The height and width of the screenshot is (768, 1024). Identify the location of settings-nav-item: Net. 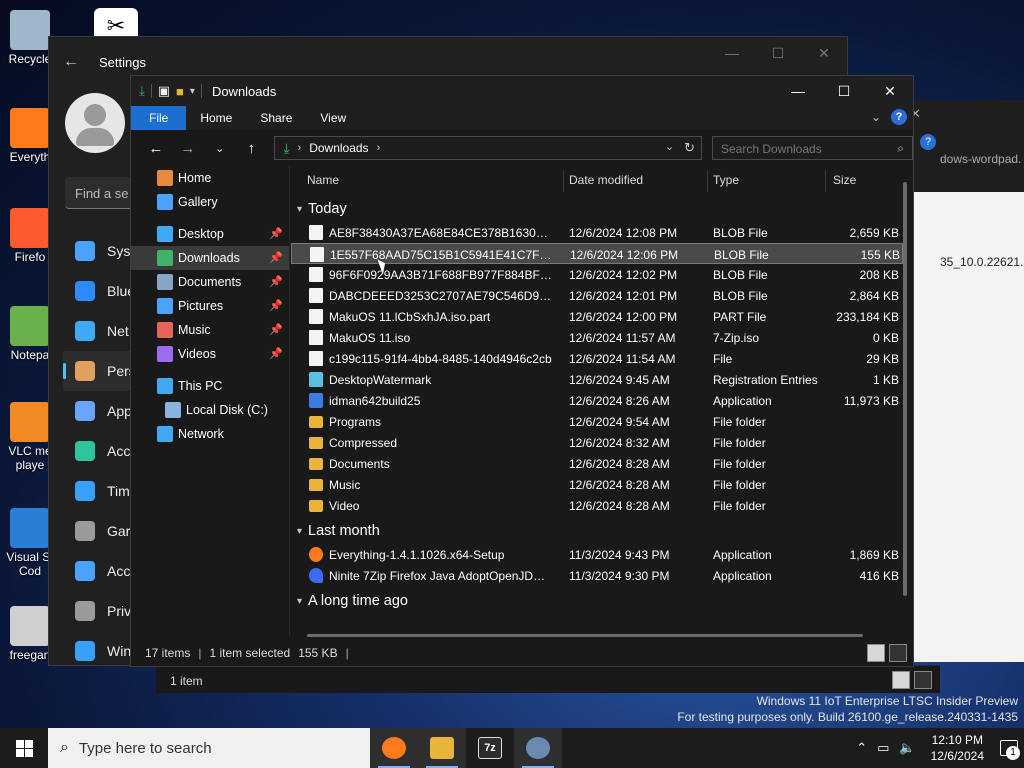
(98, 331).